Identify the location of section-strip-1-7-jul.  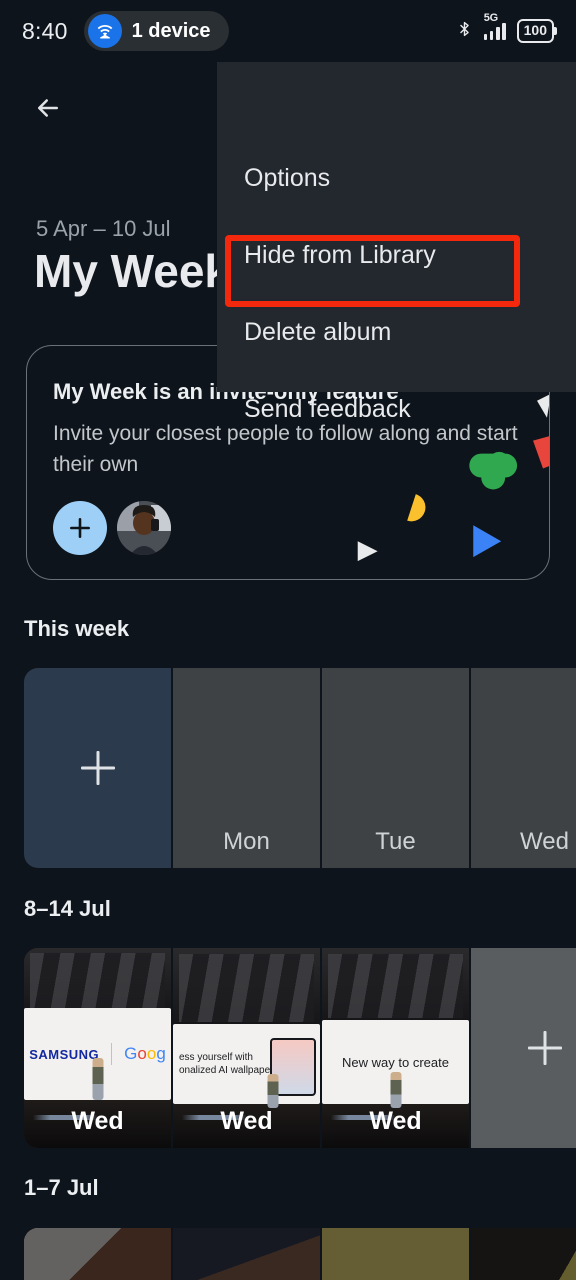
(300, 1254).